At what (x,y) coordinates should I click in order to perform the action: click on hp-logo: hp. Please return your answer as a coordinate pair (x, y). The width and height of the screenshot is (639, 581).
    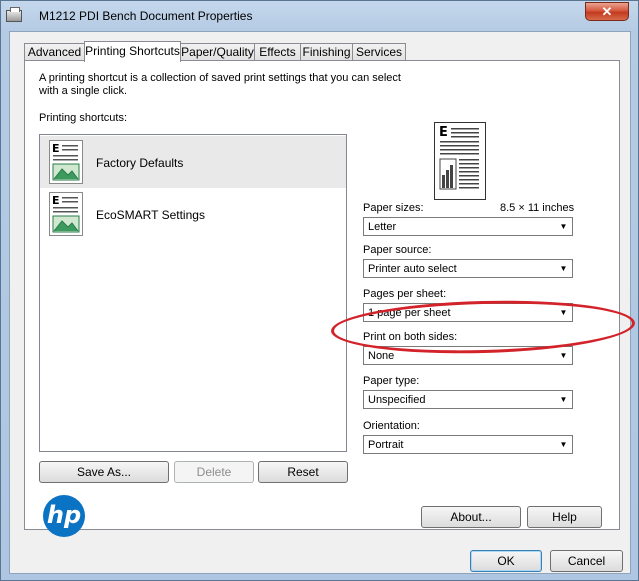
    Looking at the image, I should click on (64, 516).